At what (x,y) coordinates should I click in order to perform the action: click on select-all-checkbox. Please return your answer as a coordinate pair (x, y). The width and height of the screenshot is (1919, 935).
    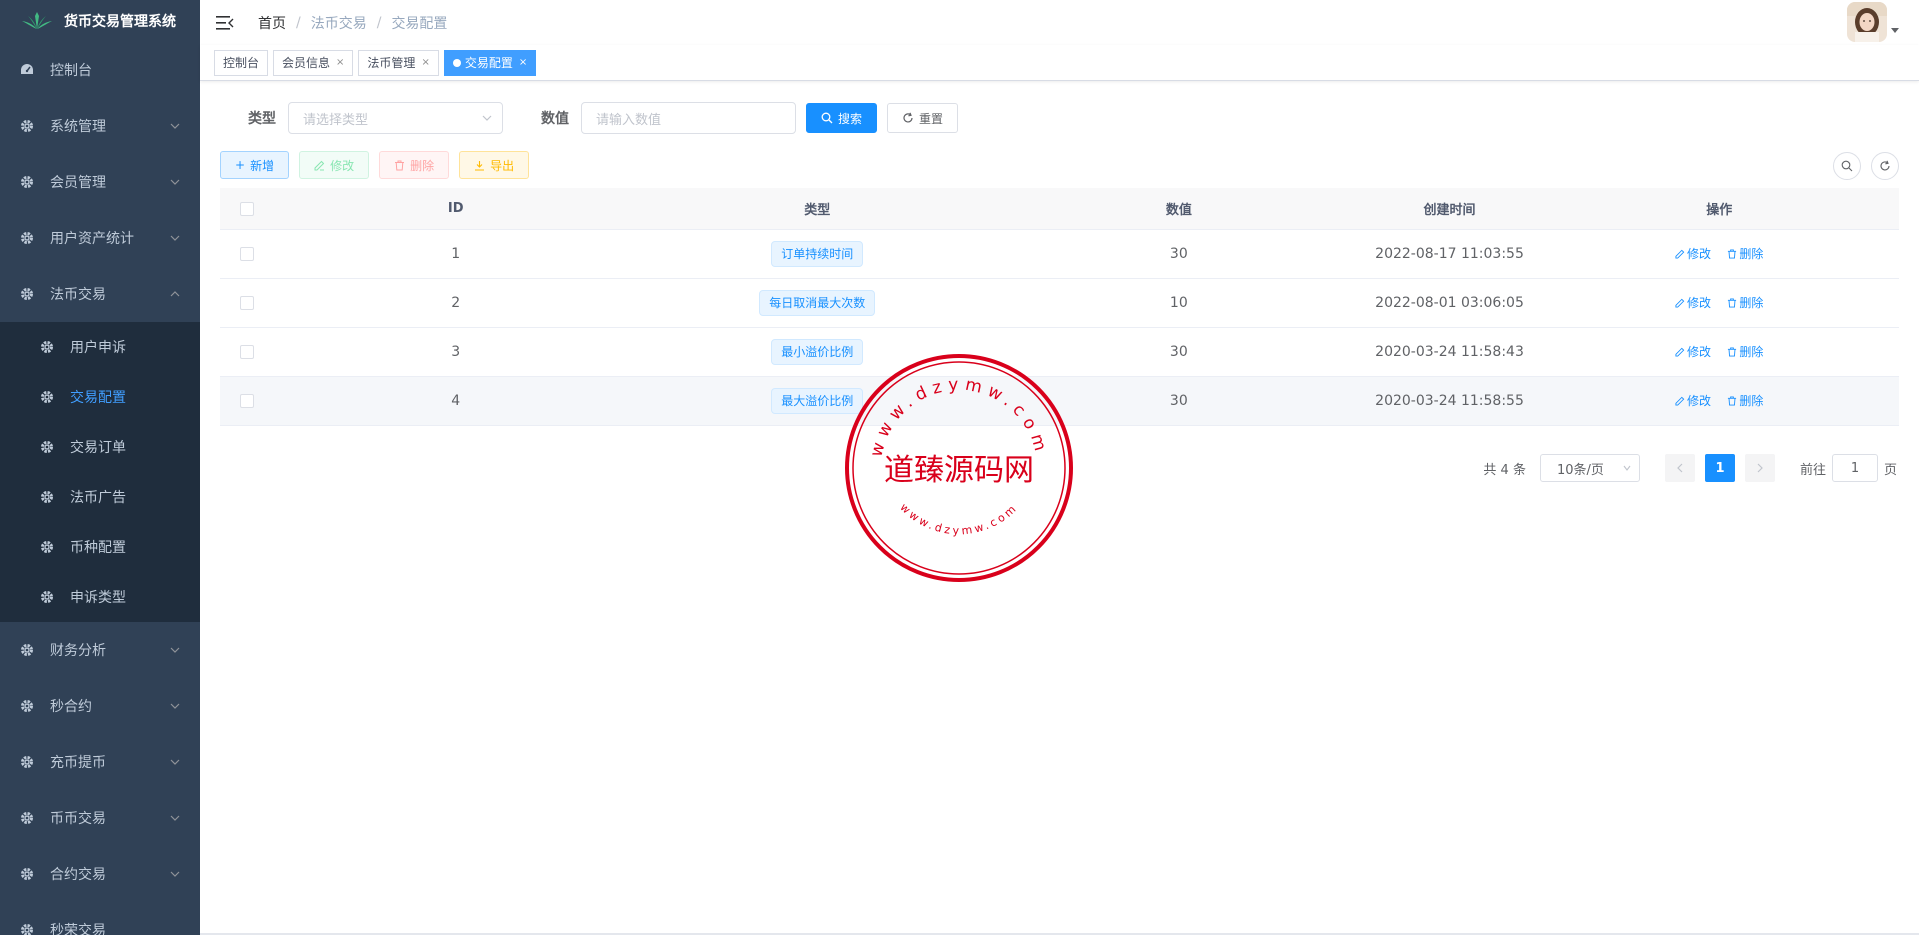
    Looking at the image, I should click on (247, 208).